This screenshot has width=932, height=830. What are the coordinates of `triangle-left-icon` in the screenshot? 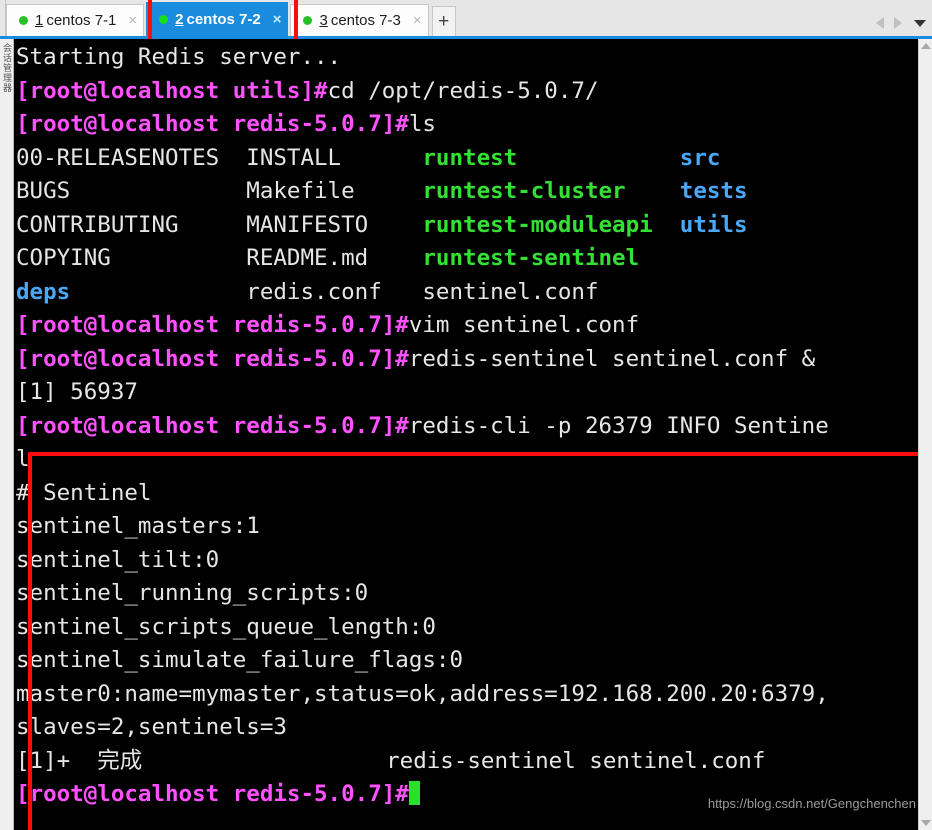 It's located at (880, 23).